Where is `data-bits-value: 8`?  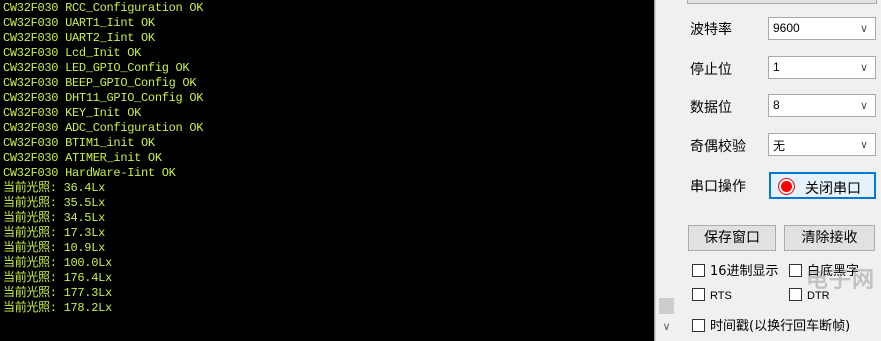
data-bits-value: 8 is located at coordinates (776, 105).